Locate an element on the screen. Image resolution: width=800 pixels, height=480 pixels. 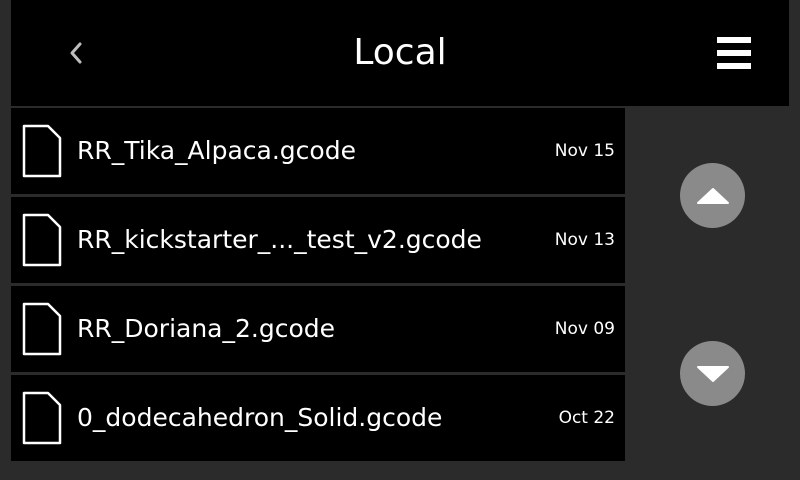
file-date: Oct 22 is located at coordinates (586, 418).